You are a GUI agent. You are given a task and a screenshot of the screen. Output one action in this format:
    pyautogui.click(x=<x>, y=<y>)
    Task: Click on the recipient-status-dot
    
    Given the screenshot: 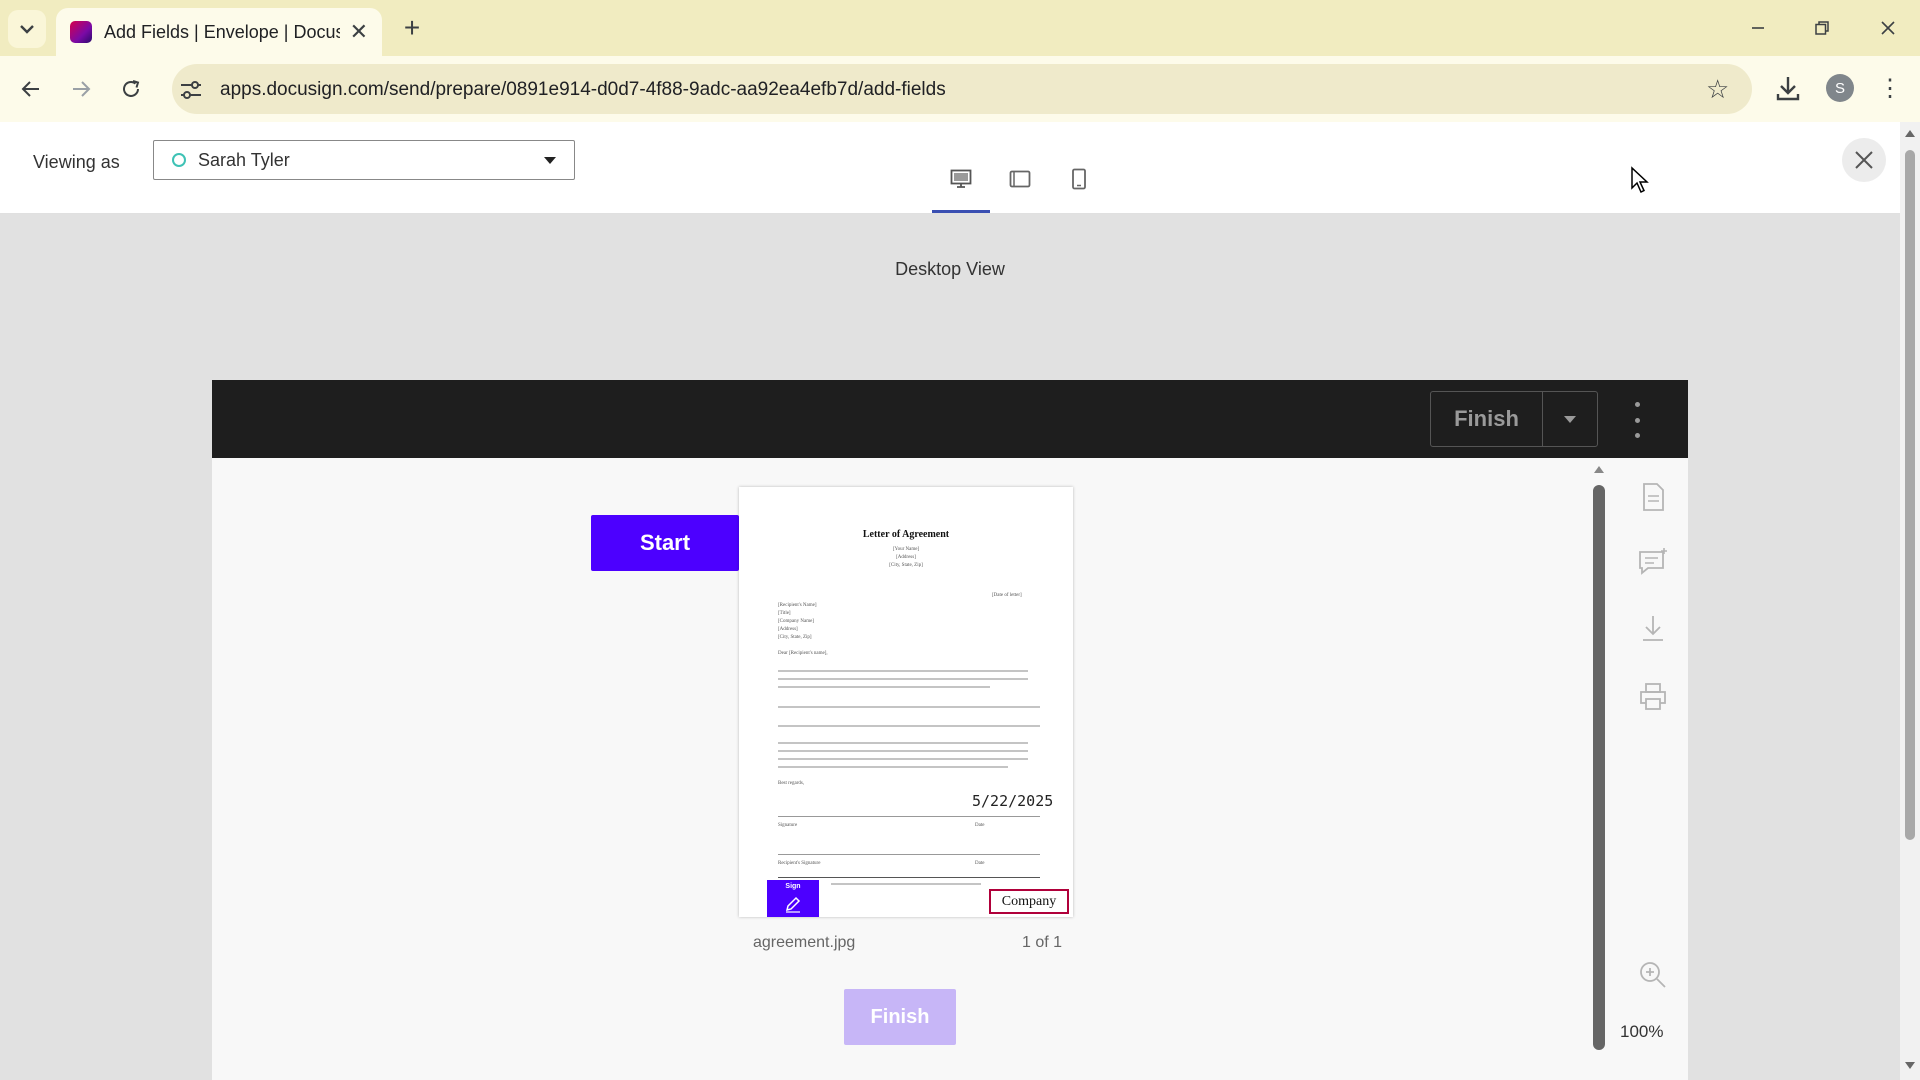 What is the action you would take?
    pyautogui.click(x=179, y=160)
    